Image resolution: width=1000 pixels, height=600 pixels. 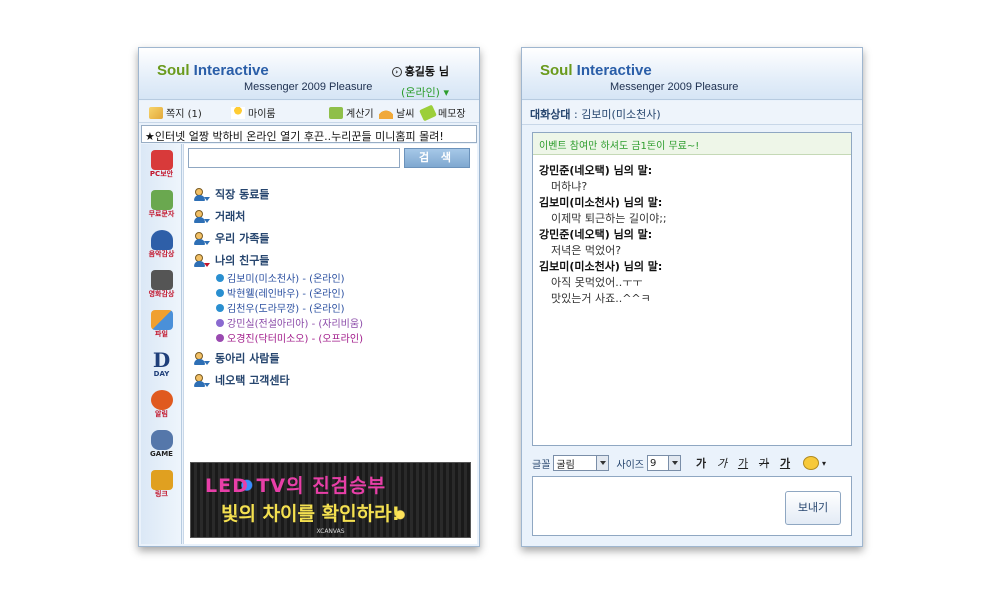 I want to click on titlebar: Soul Interactive Messenger 2009 Pleasure, so click(x=692, y=74).